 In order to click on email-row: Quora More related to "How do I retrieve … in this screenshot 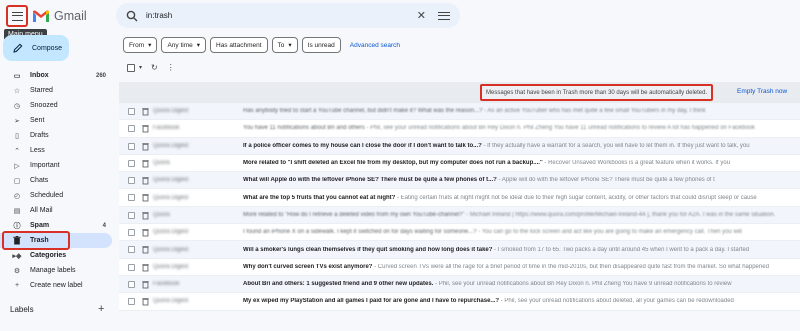, I will do `click(459, 215)`.